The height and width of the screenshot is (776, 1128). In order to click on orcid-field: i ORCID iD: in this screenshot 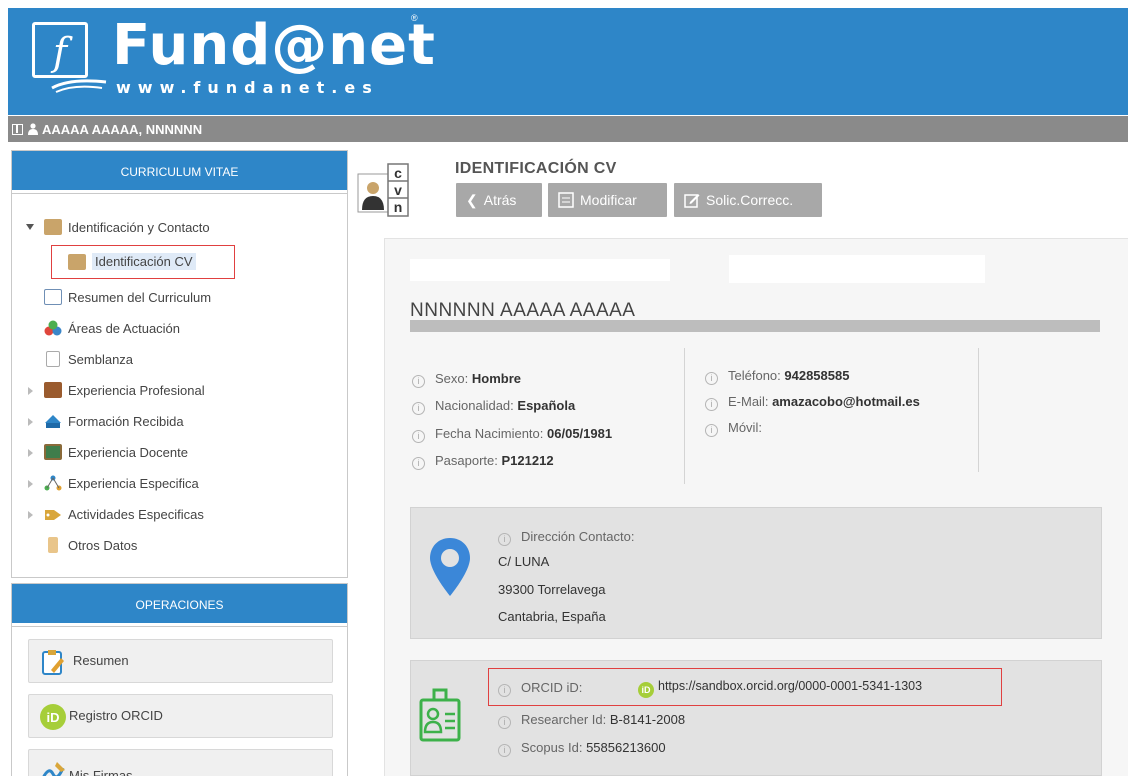, I will do `click(540, 688)`.